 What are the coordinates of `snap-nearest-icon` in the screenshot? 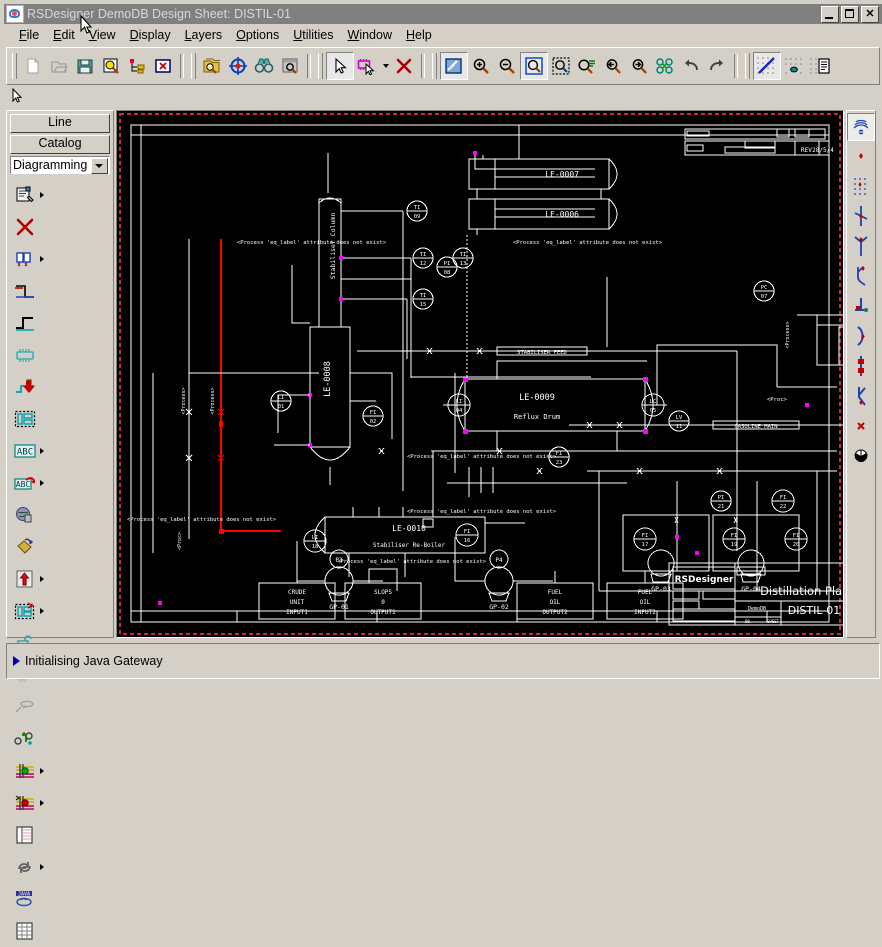 It's located at (861, 396).